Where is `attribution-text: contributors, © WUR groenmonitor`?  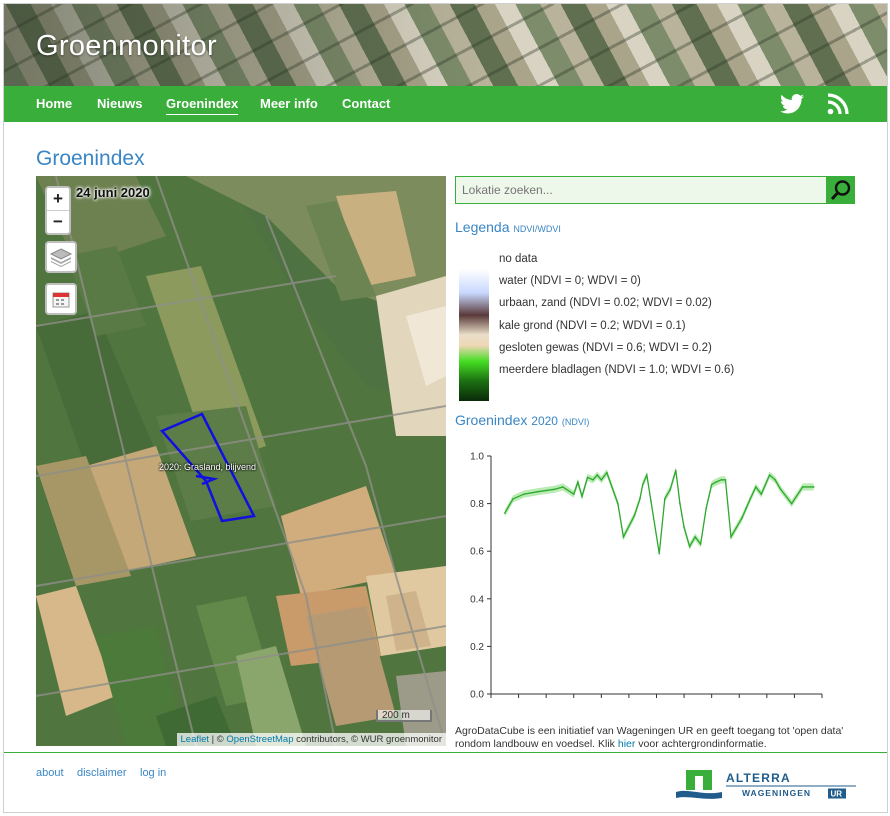
attribution-text: contributors, © WUR groenmonitor is located at coordinates (367, 739).